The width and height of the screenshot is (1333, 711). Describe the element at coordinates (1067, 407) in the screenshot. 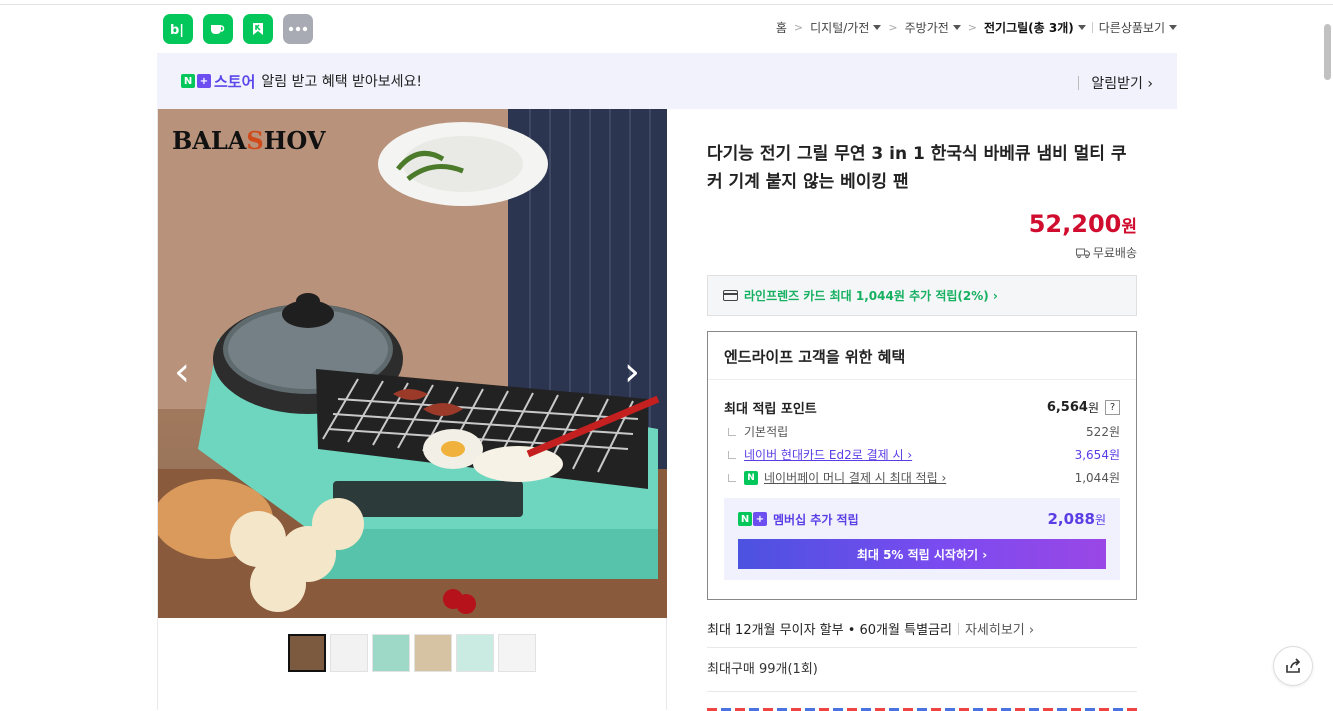

I see `max-points-value: 6,564` at that location.